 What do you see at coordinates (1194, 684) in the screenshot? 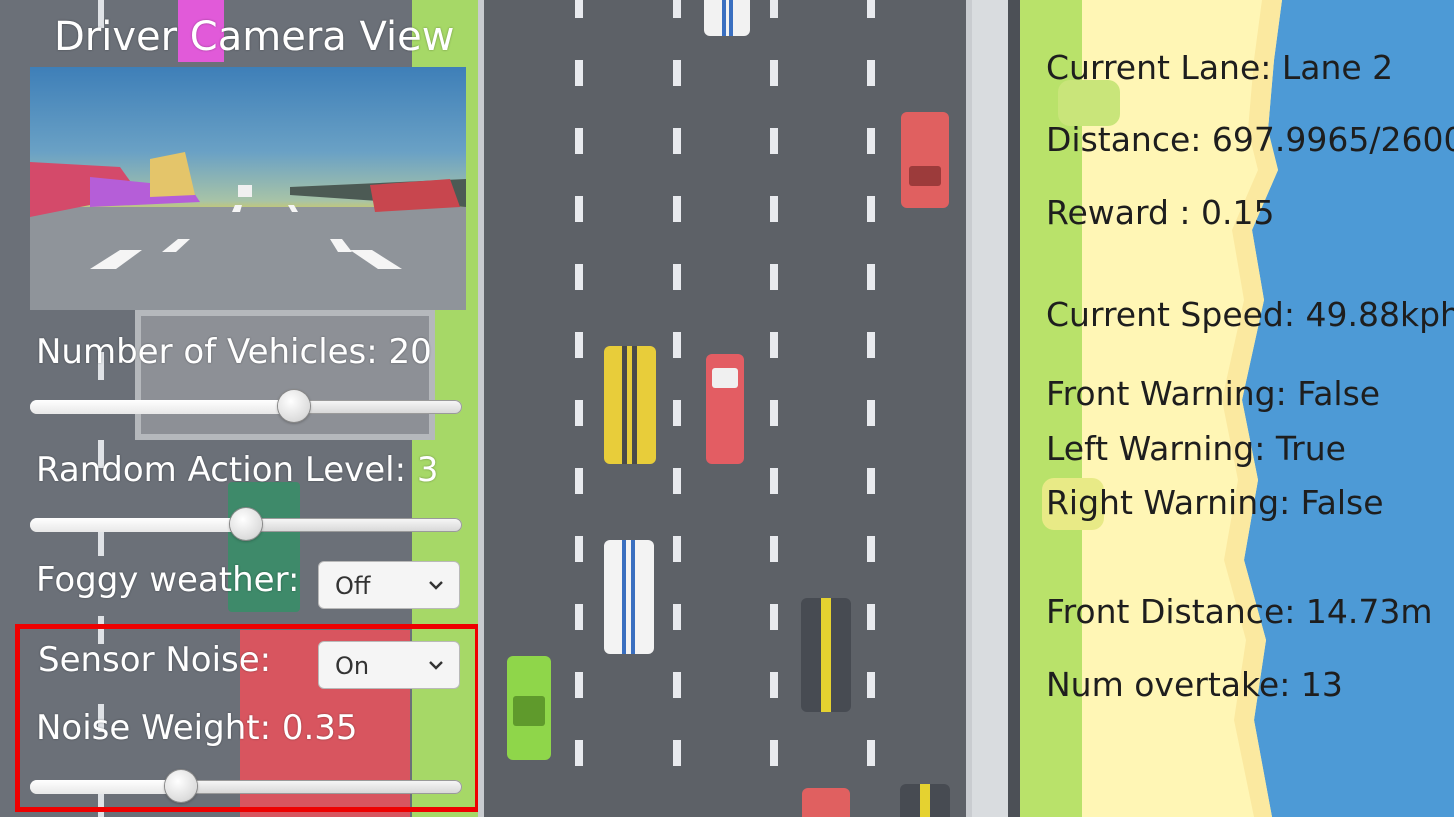
I see `num-overtake-text: Num overtake: 13` at bounding box center [1194, 684].